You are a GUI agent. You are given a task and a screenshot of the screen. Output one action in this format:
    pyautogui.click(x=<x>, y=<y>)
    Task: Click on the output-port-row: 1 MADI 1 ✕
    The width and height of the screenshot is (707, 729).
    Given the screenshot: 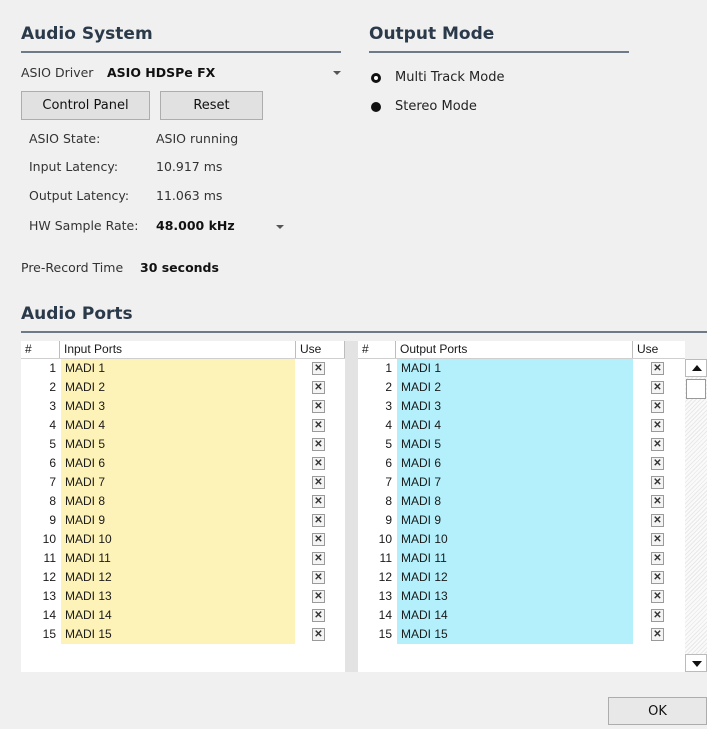 What is the action you would take?
    pyautogui.click(x=521, y=368)
    